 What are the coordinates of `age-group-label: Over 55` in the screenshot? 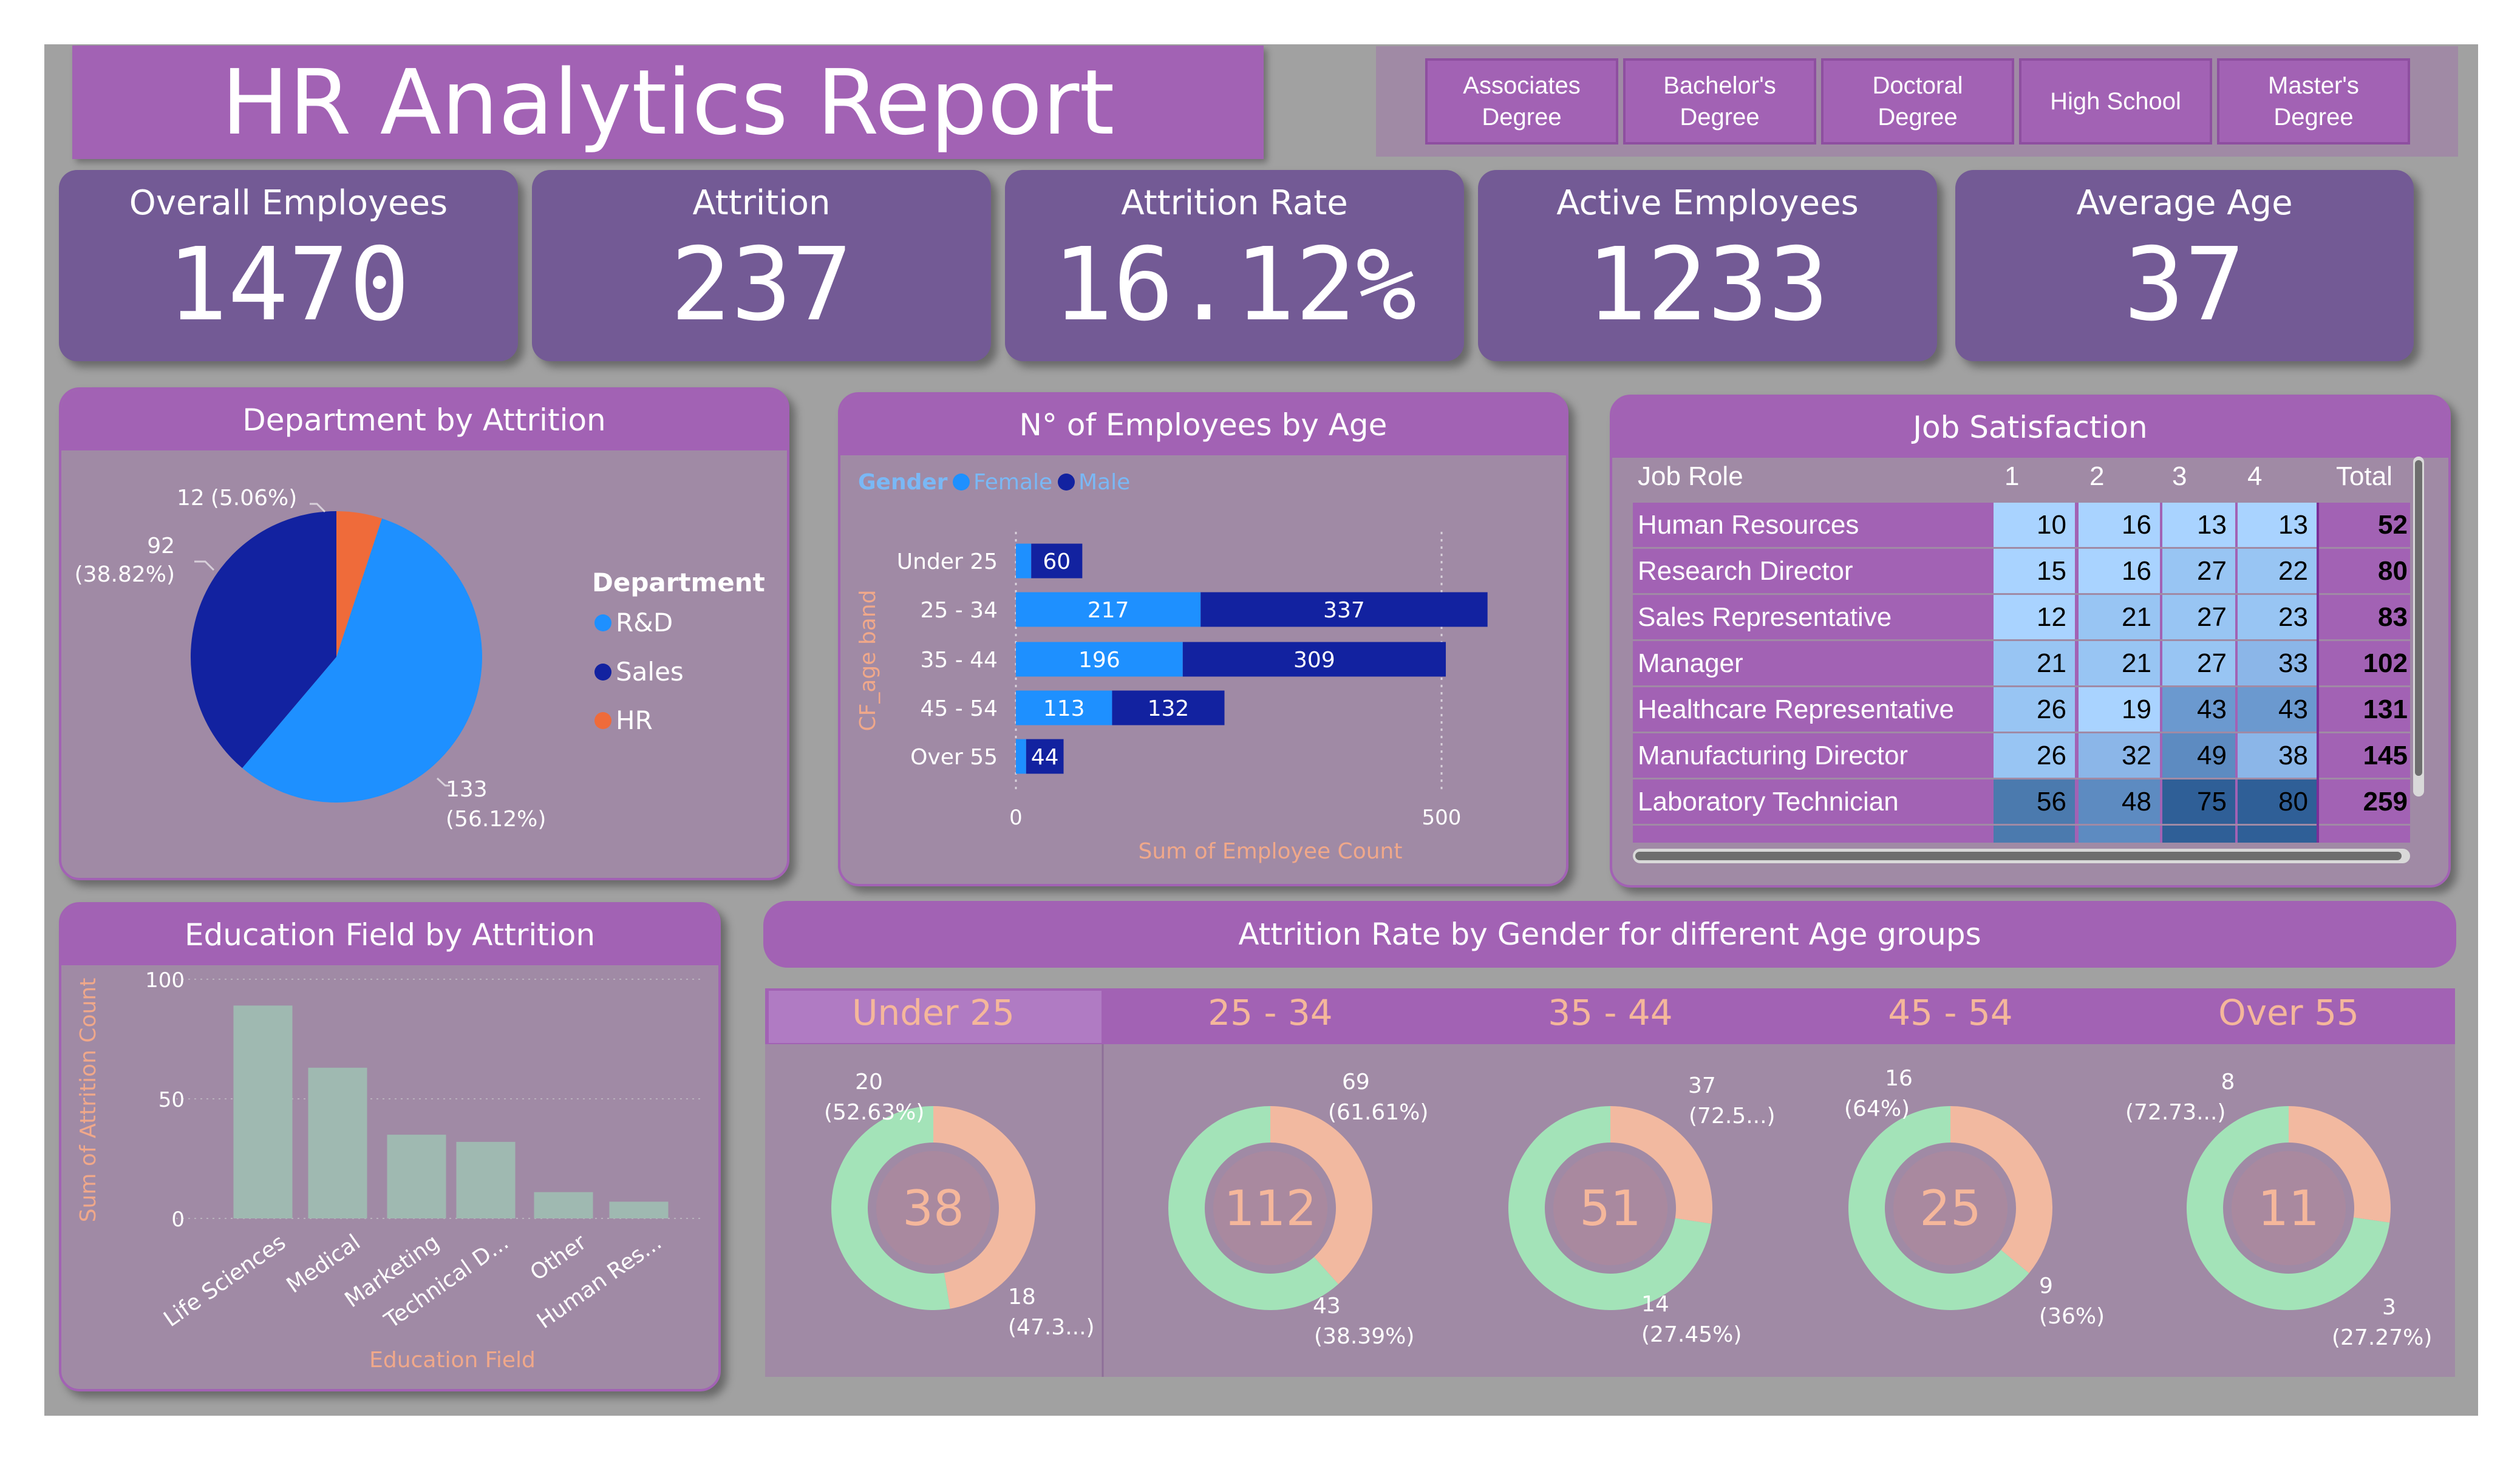 It's located at (2288, 1012).